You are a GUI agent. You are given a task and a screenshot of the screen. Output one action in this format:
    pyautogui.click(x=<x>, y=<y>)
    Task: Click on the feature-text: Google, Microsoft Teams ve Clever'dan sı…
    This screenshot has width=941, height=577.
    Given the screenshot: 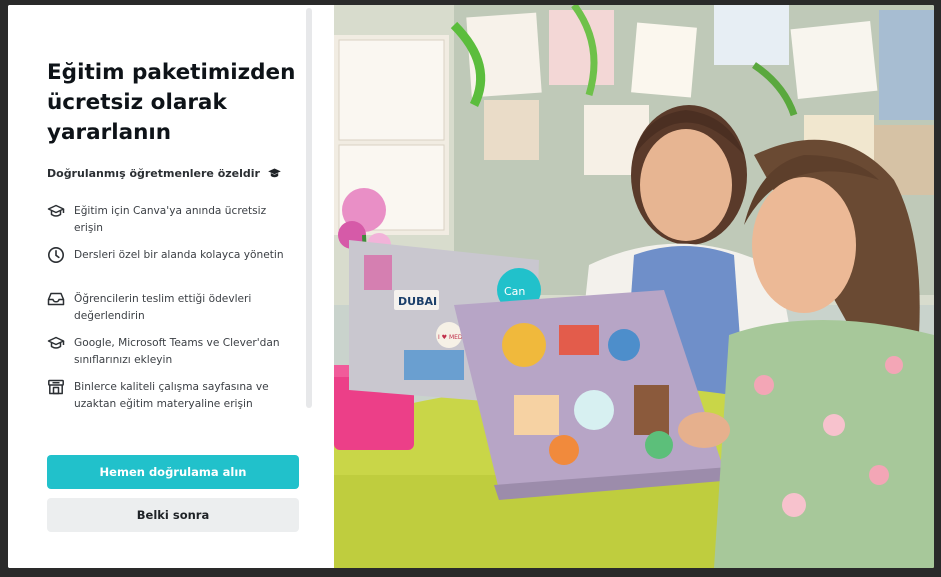 What is the action you would take?
    pyautogui.click(x=177, y=351)
    